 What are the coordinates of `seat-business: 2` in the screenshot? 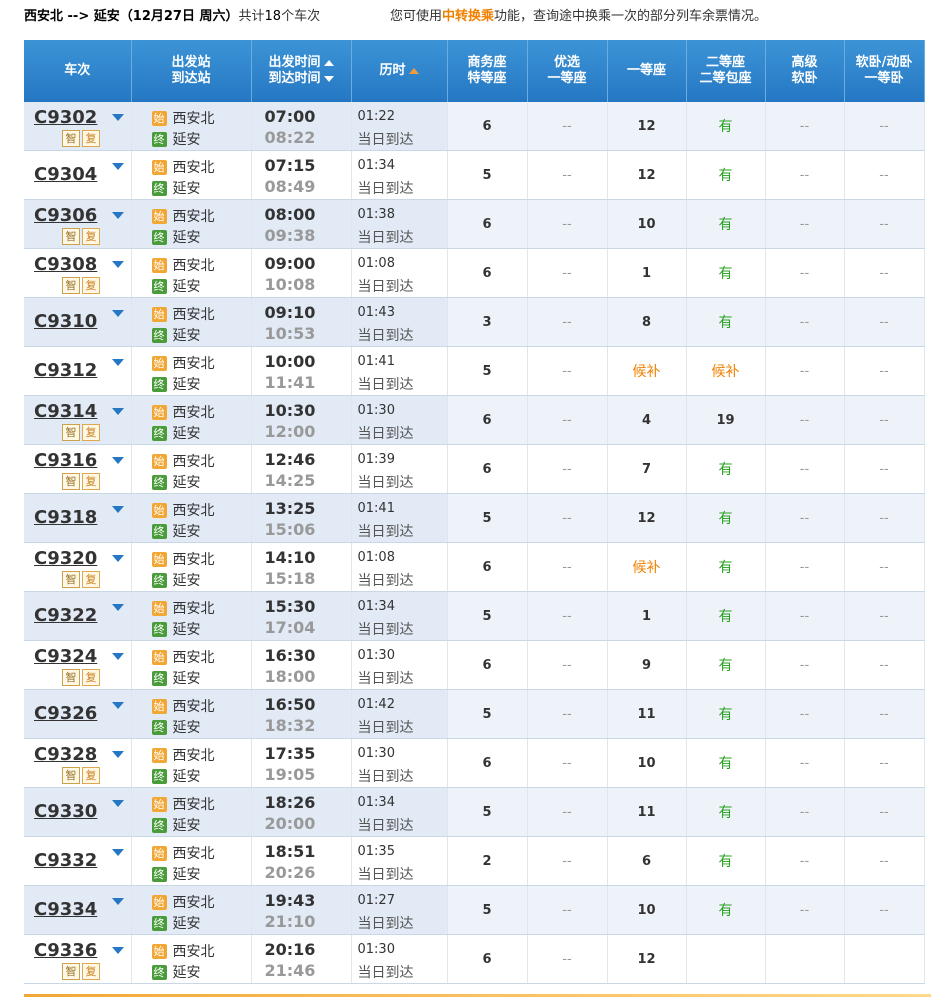 It's located at (487, 861).